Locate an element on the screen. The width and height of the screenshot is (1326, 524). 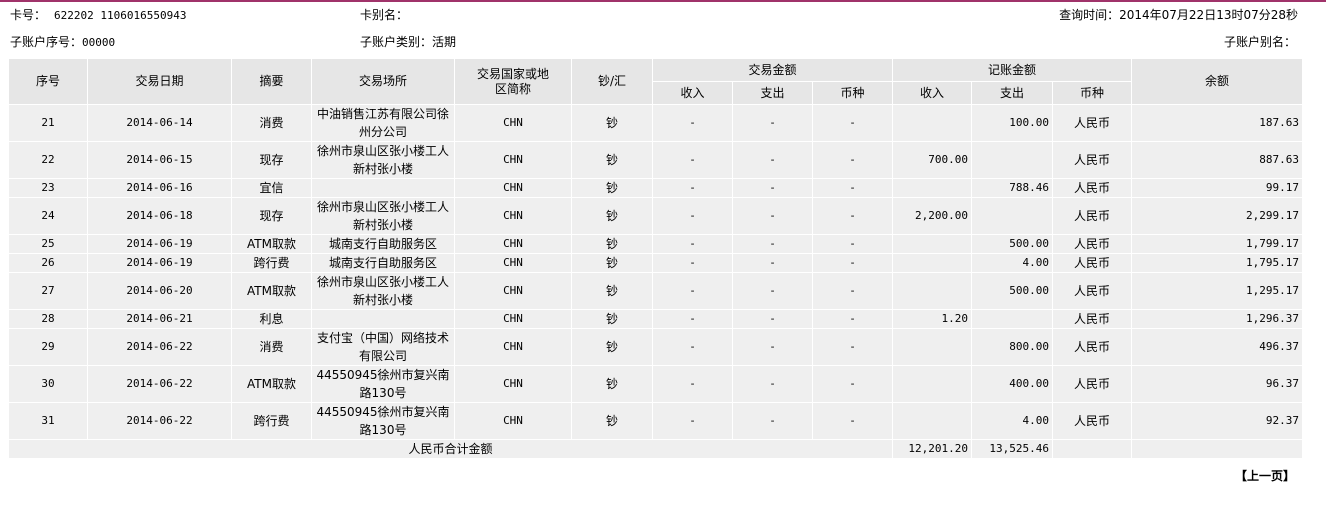
cell-seq: 22 is located at coordinates (48, 160).